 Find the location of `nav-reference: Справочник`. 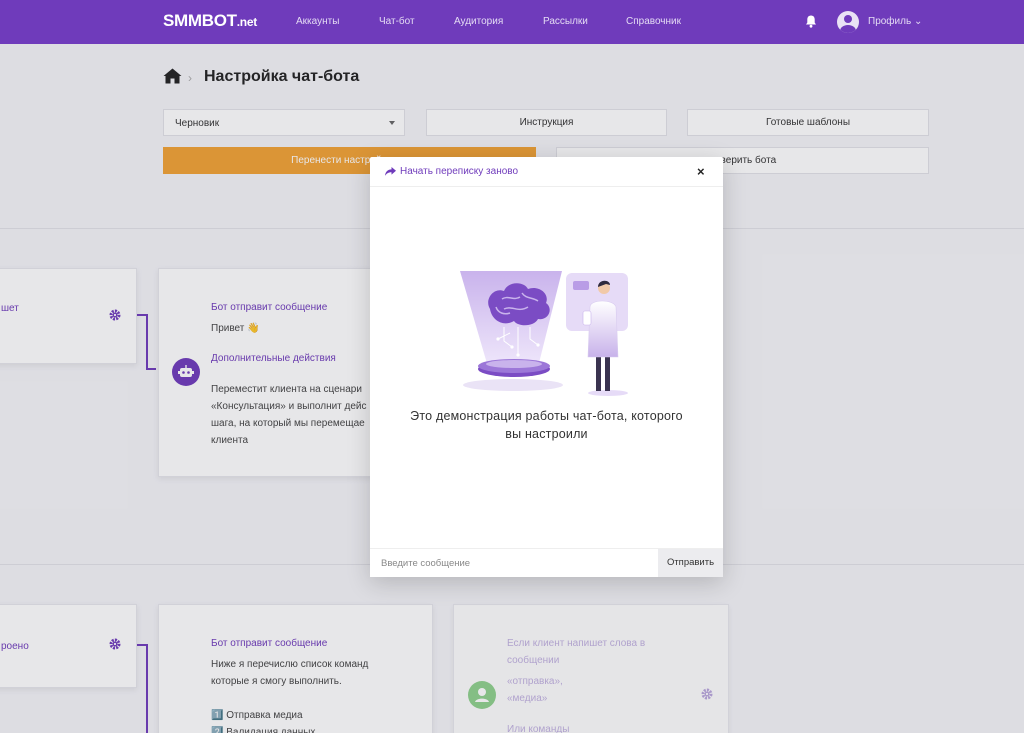

nav-reference: Справочник is located at coordinates (653, 21).